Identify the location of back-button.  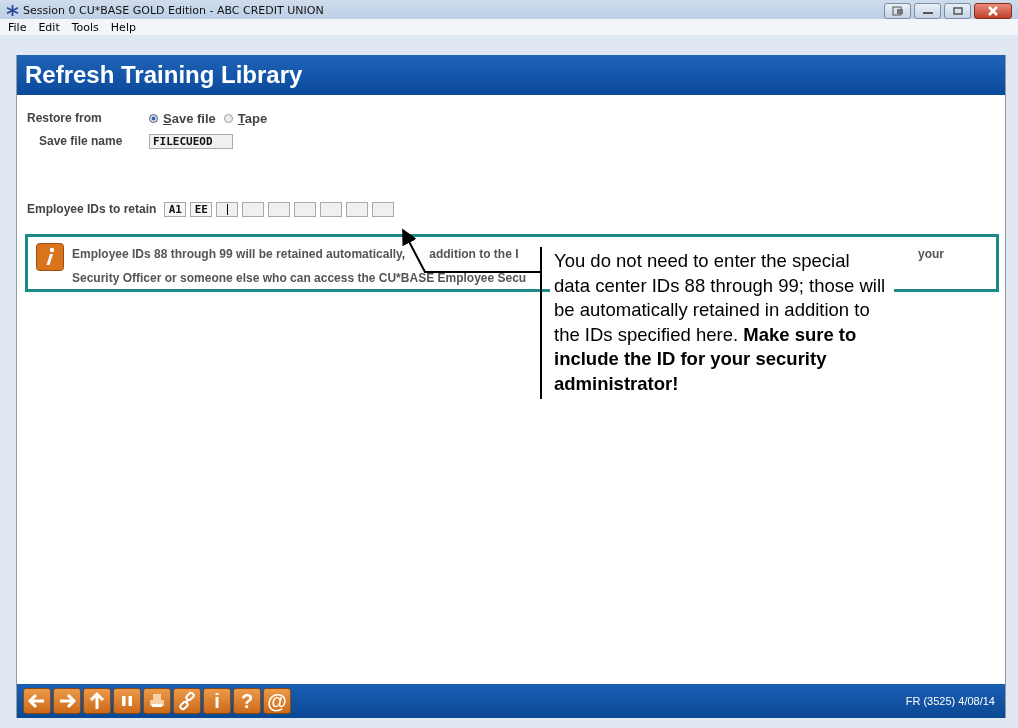
(37, 701).